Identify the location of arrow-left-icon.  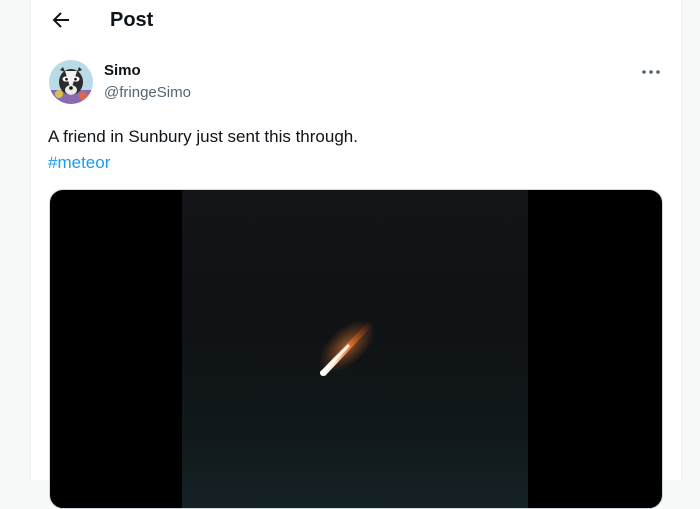
(60, 20).